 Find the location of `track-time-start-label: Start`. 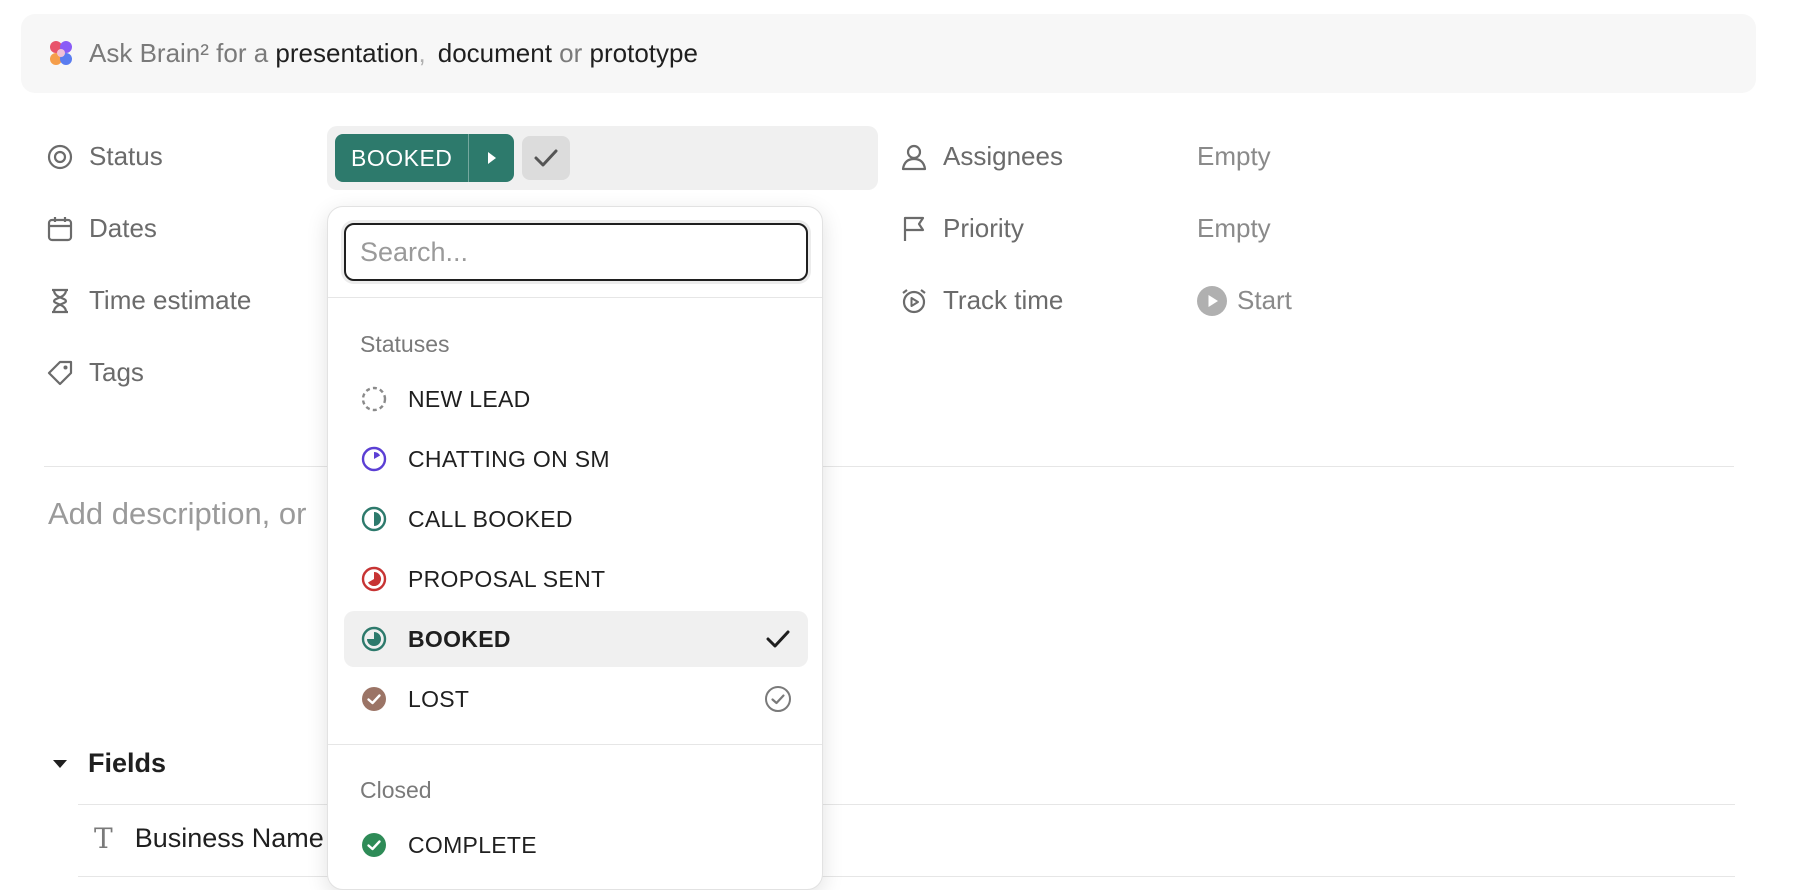

track-time-start-label: Start is located at coordinates (1264, 300).